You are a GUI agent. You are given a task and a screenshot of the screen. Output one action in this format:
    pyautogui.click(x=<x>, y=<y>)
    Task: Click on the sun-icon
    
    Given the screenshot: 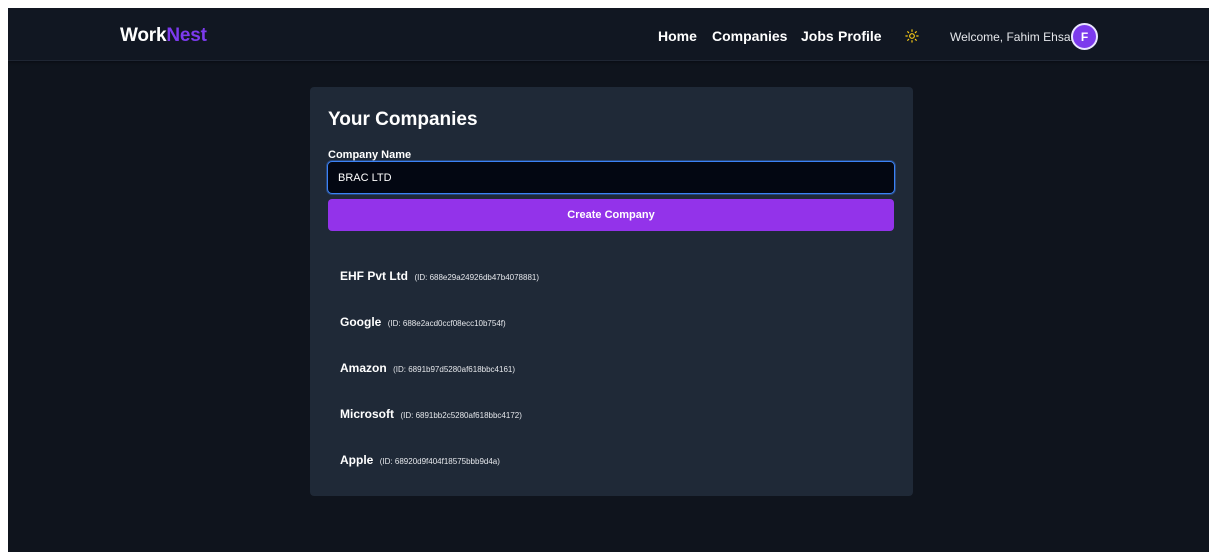 What is the action you would take?
    pyautogui.click(x=912, y=36)
    